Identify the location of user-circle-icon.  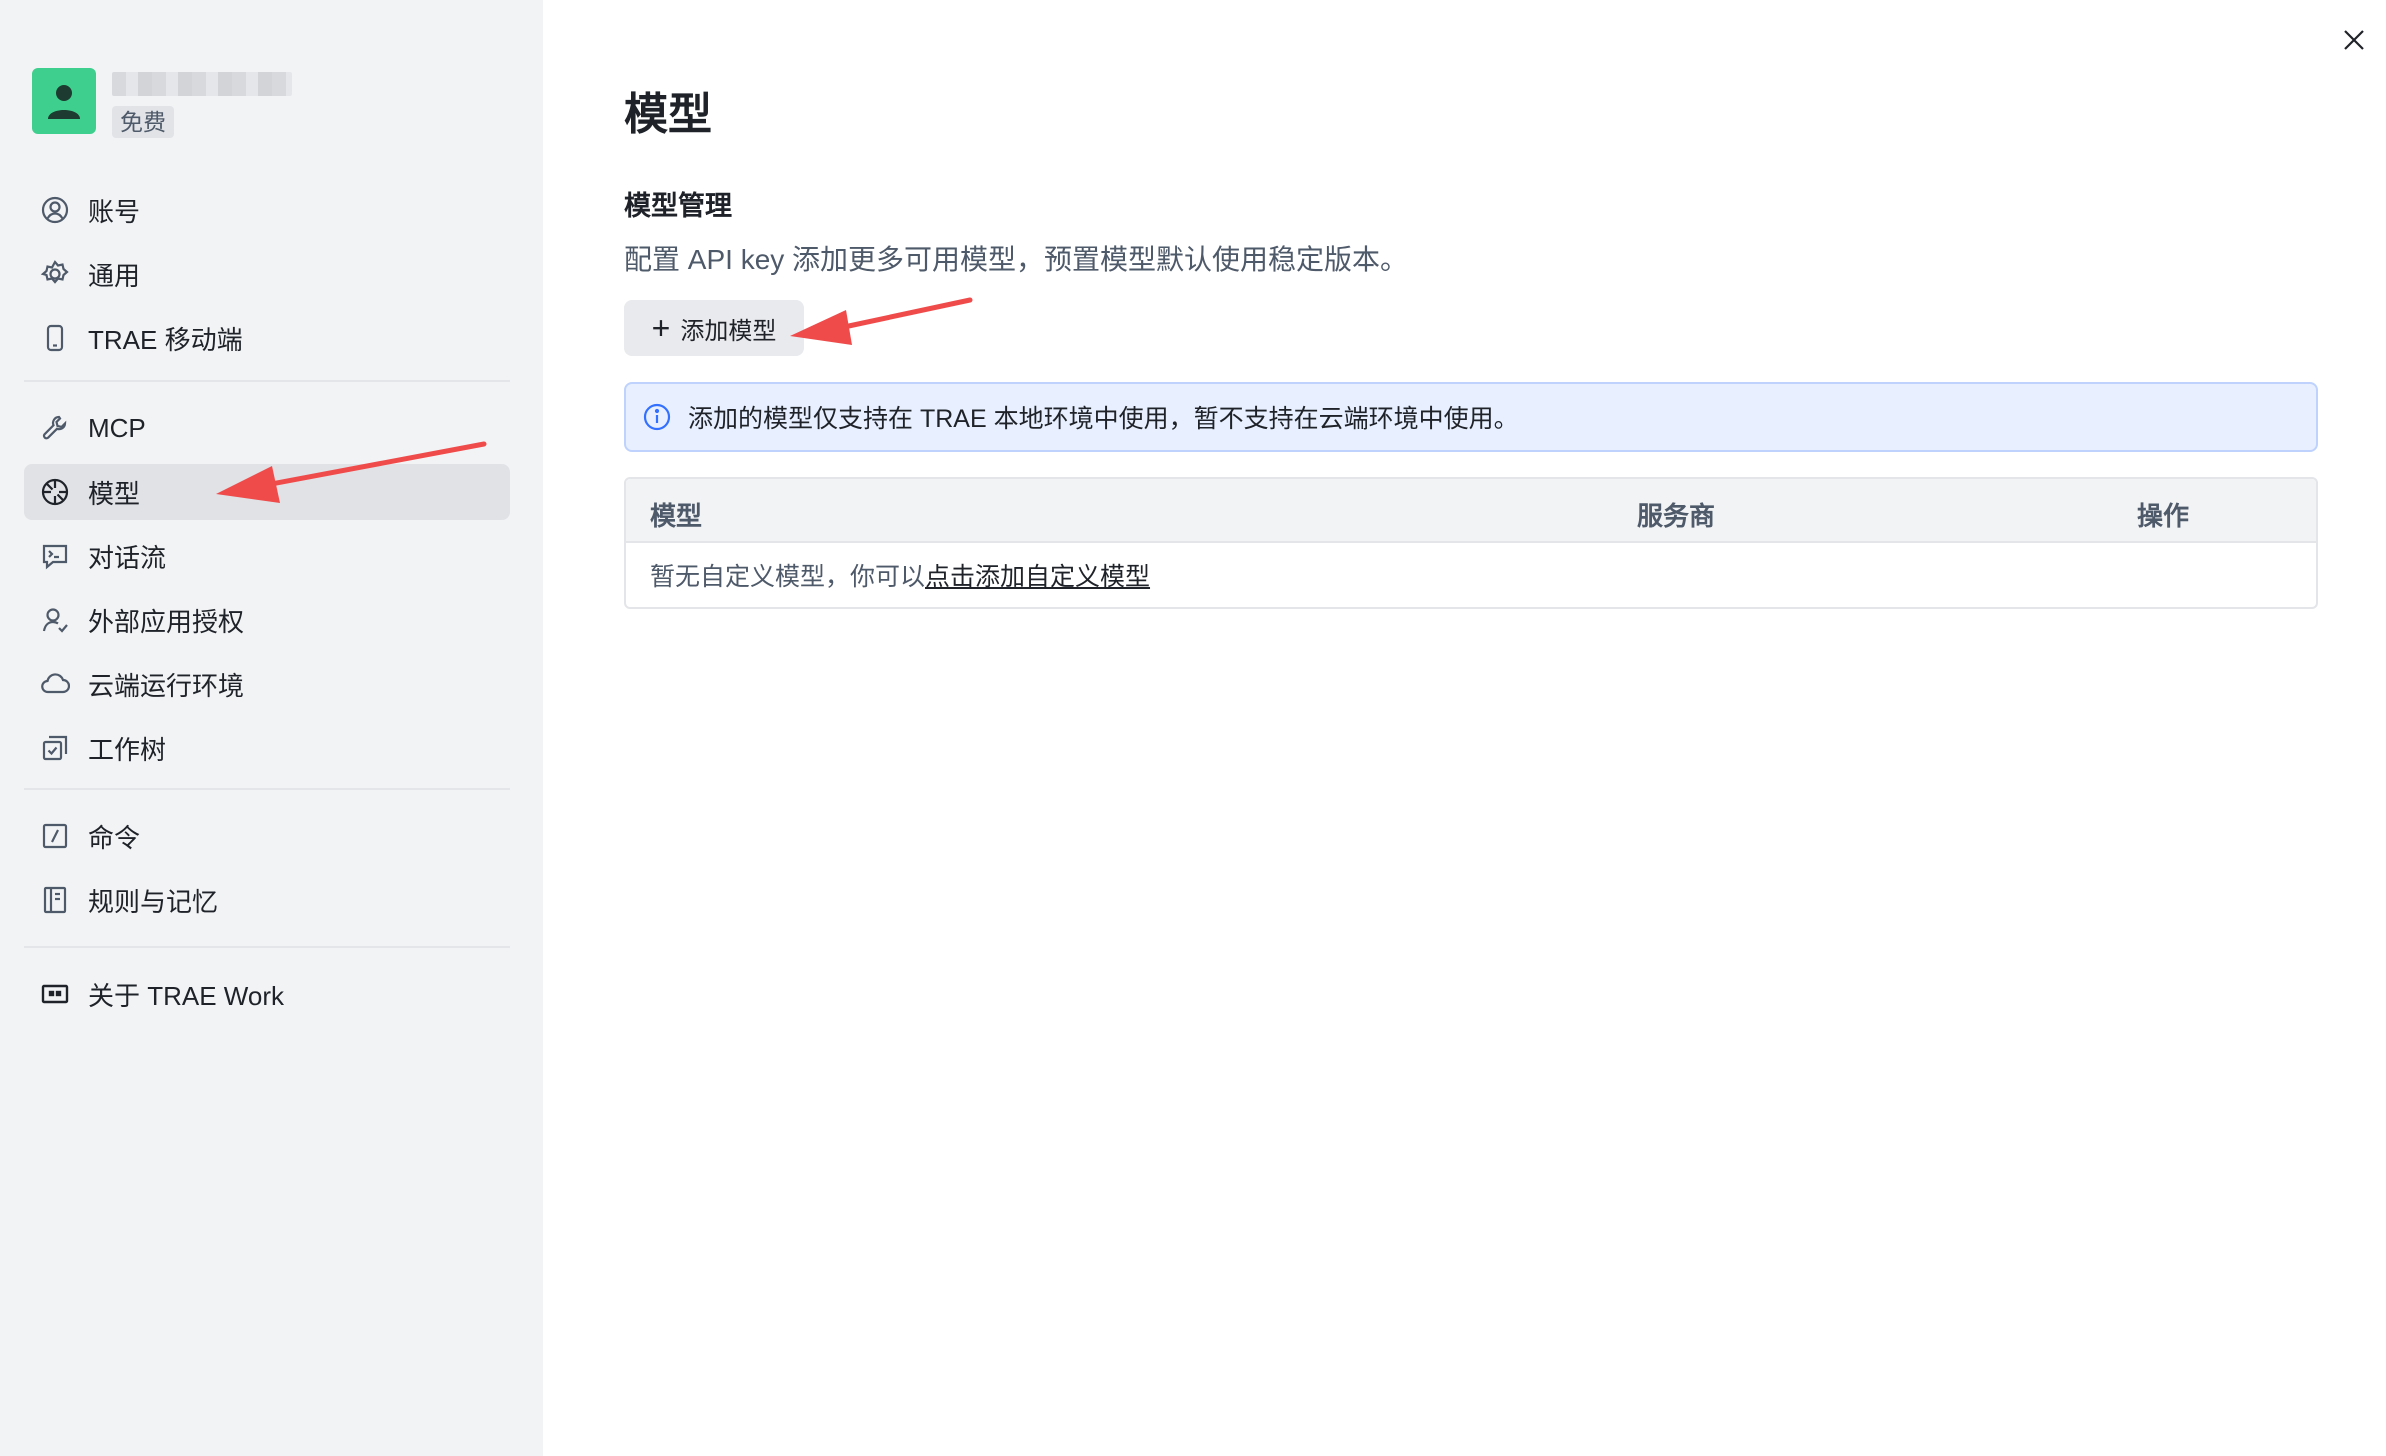
(55, 210).